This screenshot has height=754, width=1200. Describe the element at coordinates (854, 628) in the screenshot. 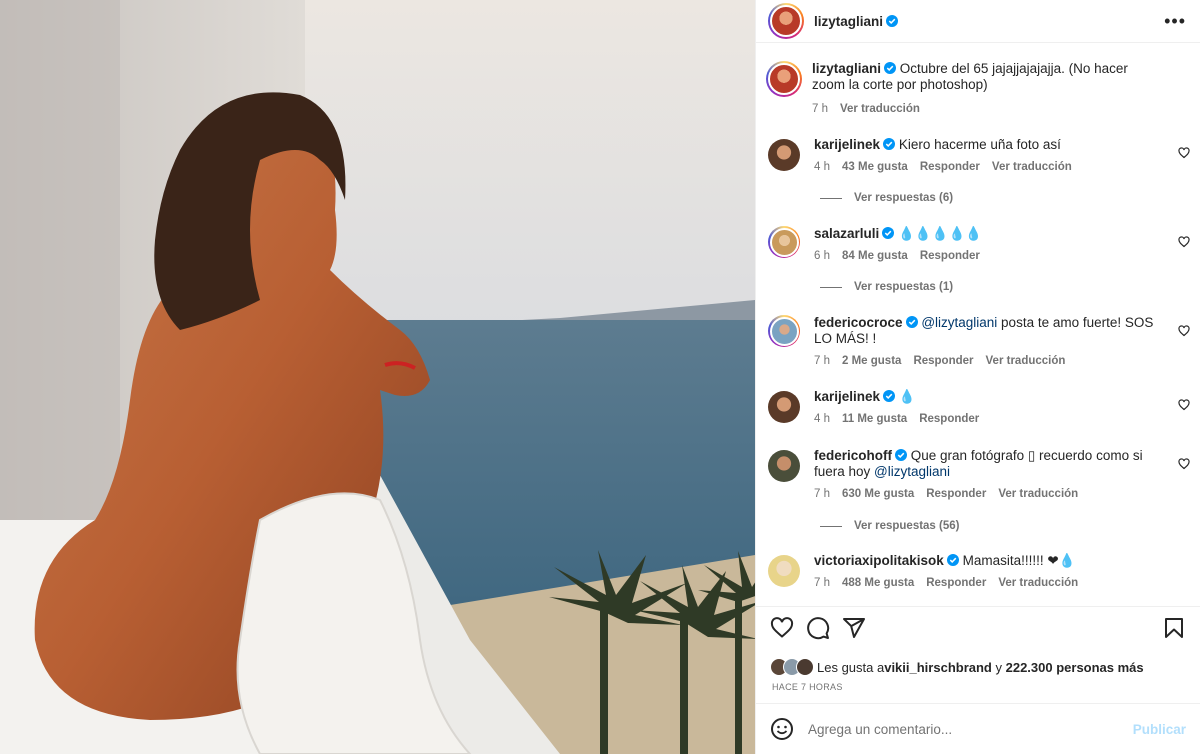

I see `share-send-icon` at that location.